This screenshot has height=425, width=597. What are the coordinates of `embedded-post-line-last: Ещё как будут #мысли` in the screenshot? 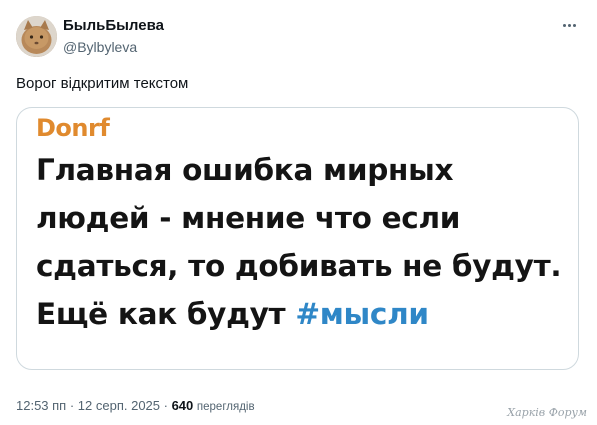 It's located at (306, 314).